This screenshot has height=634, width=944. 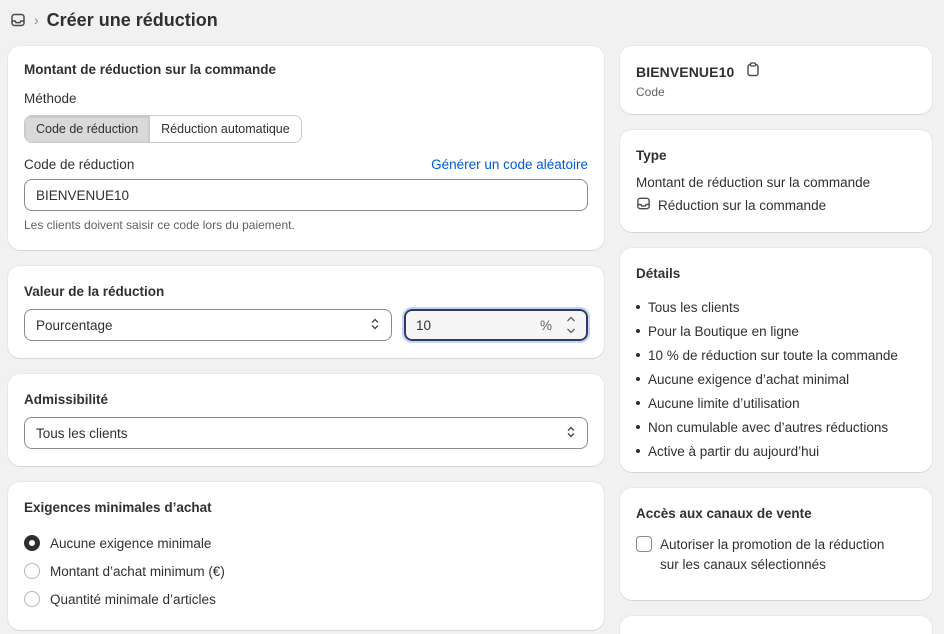 What do you see at coordinates (66, 399) in the screenshot?
I see `card-title: Admissibilité` at bounding box center [66, 399].